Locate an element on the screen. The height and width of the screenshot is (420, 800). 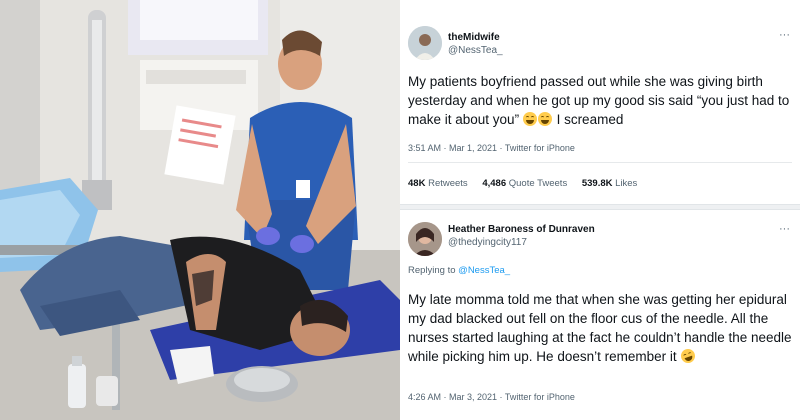
rolling-laughing-emoji-icon is located at coordinates (687, 356).